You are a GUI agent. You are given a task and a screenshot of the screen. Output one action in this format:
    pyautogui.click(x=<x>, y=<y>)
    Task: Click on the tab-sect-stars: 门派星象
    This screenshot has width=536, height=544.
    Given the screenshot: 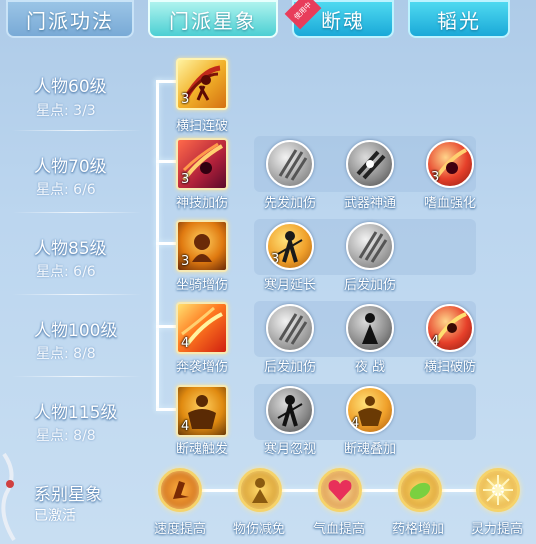 What is the action you would take?
    pyautogui.click(x=213, y=19)
    